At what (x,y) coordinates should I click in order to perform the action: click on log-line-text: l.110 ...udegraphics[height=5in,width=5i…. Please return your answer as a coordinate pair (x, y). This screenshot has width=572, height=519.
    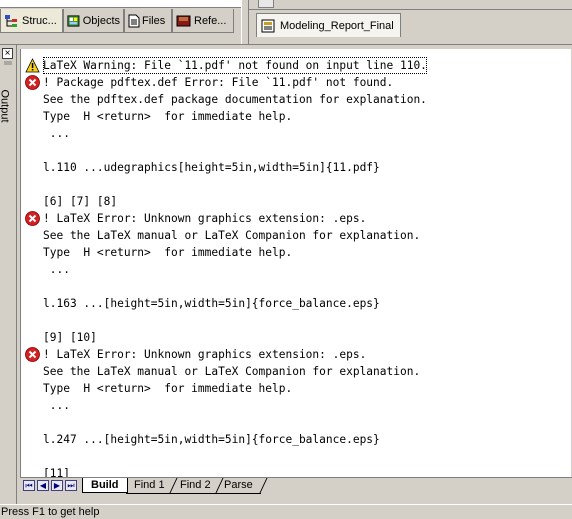
    Looking at the image, I should click on (211, 167).